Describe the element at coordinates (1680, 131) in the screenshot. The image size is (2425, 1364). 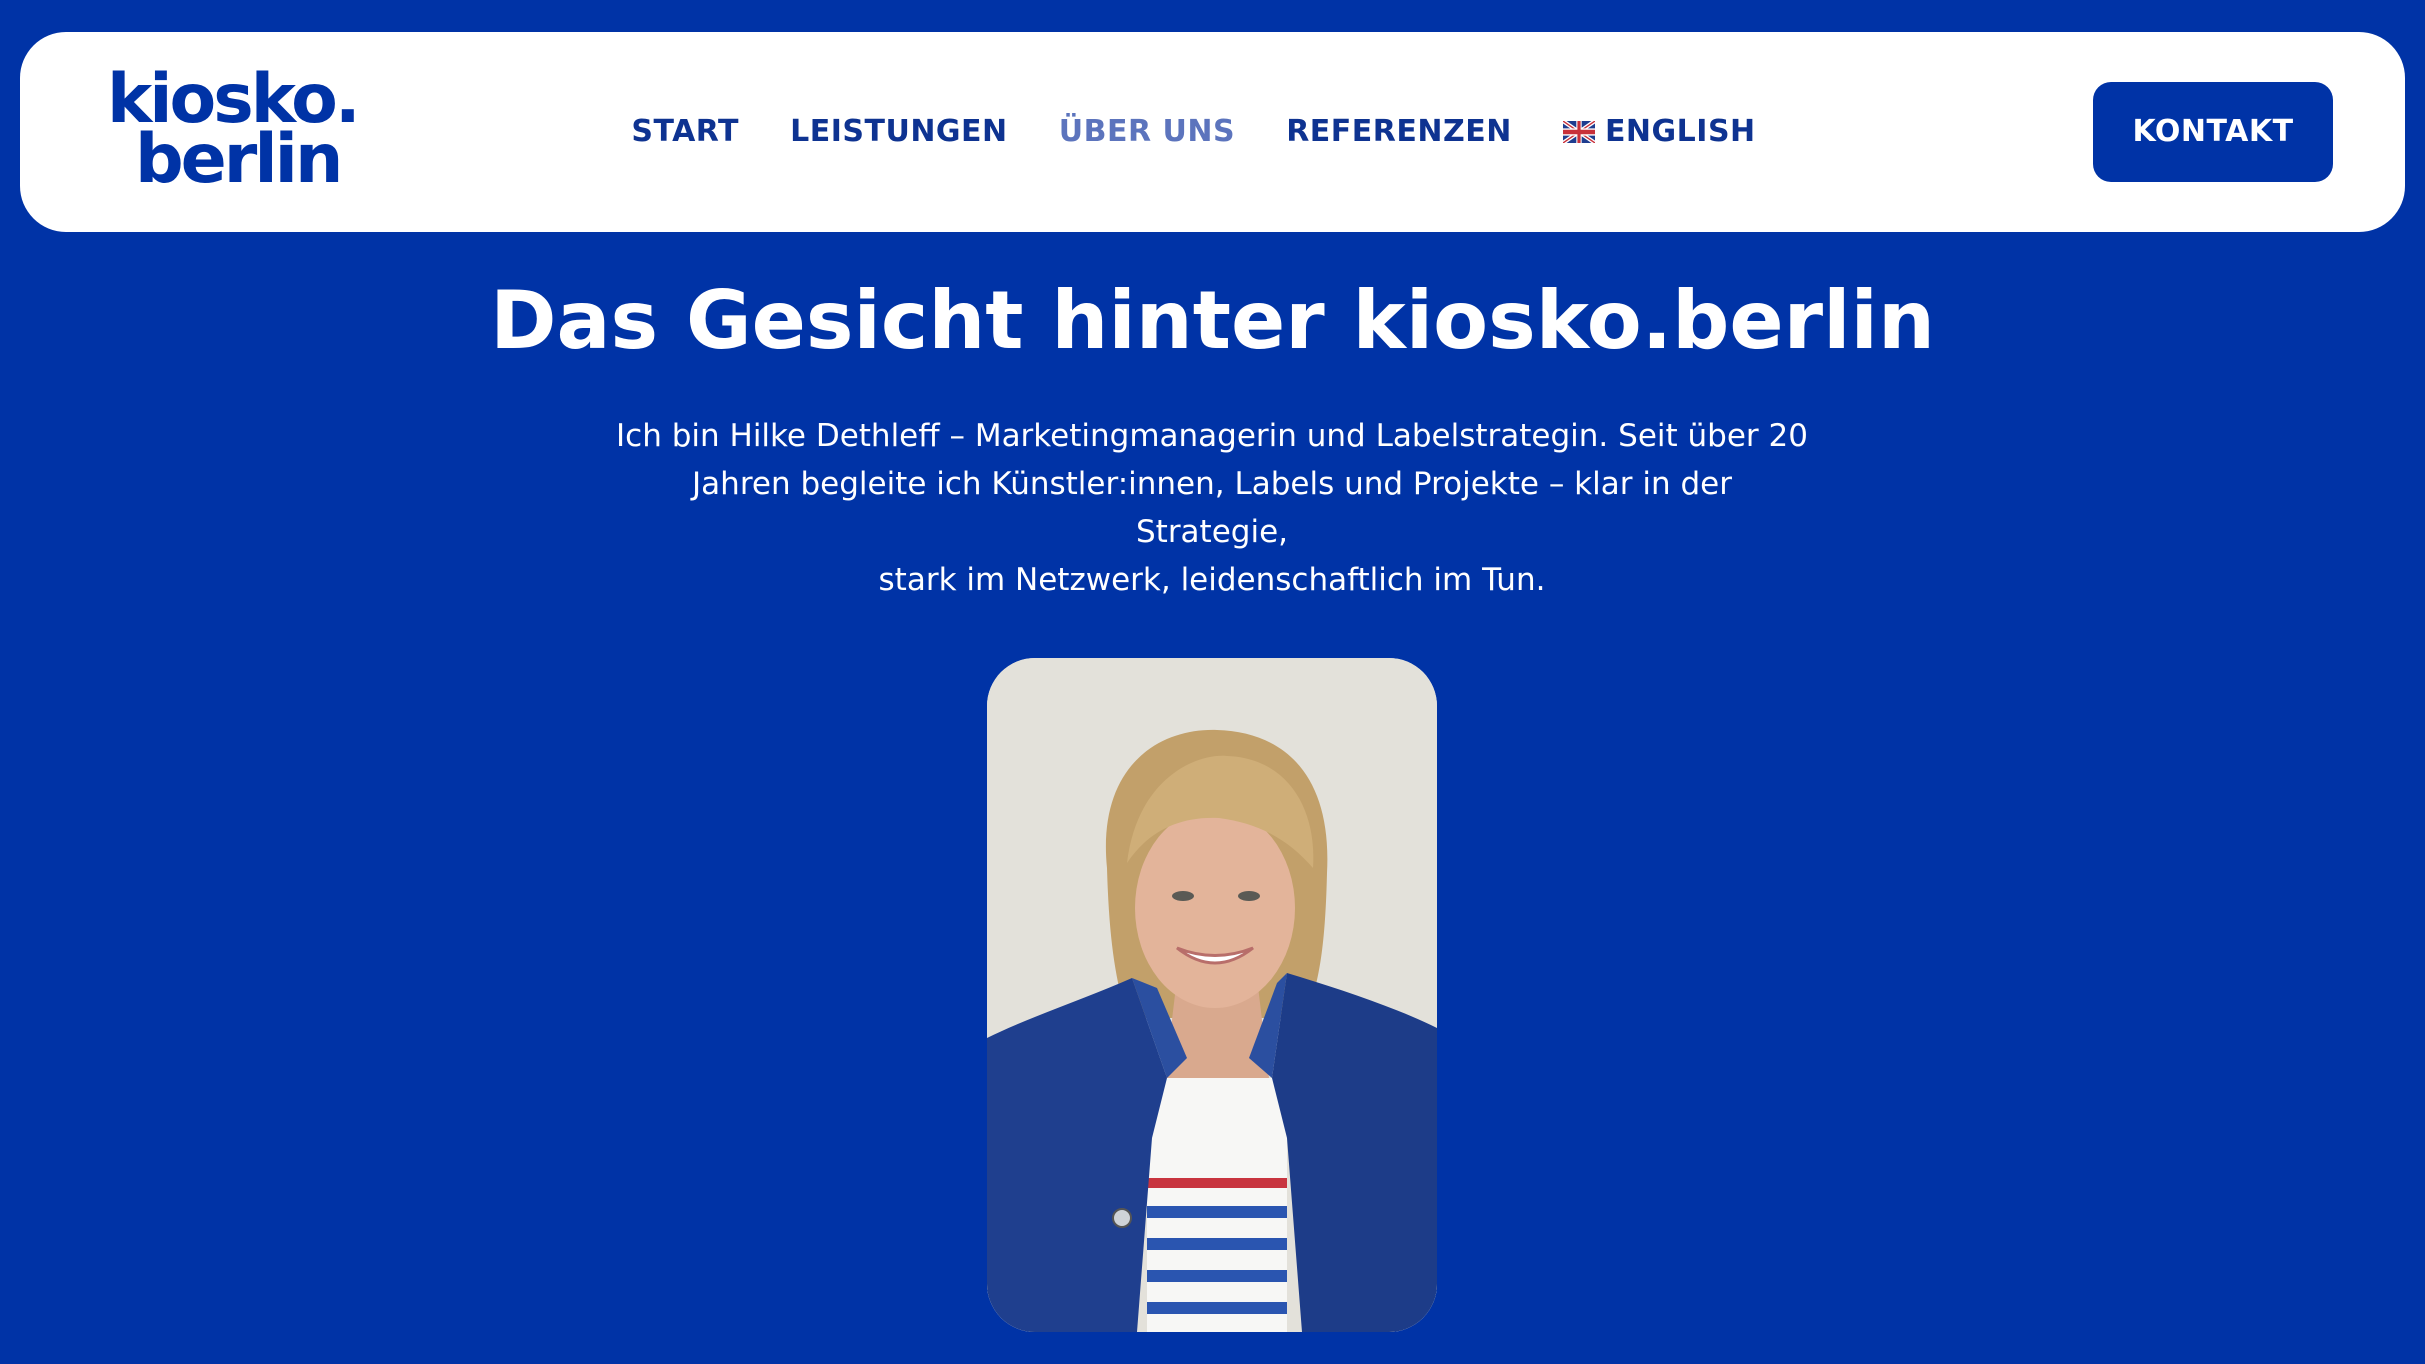
I see `language-label: ENGLISH` at that location.